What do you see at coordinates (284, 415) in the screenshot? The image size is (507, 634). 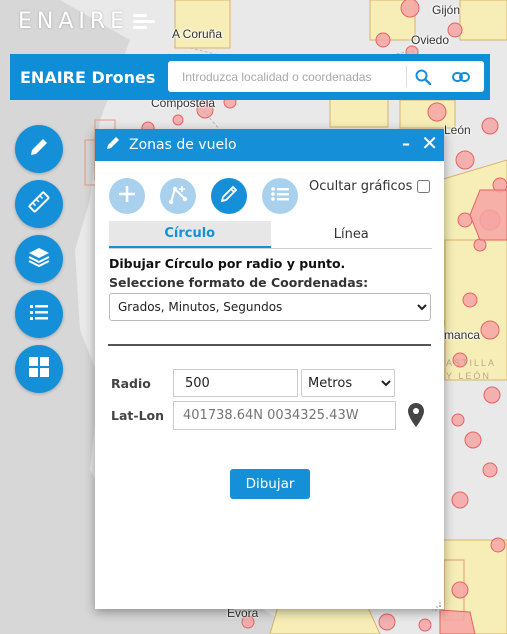 I see `latlon-input` at bounding box center [284, 415].